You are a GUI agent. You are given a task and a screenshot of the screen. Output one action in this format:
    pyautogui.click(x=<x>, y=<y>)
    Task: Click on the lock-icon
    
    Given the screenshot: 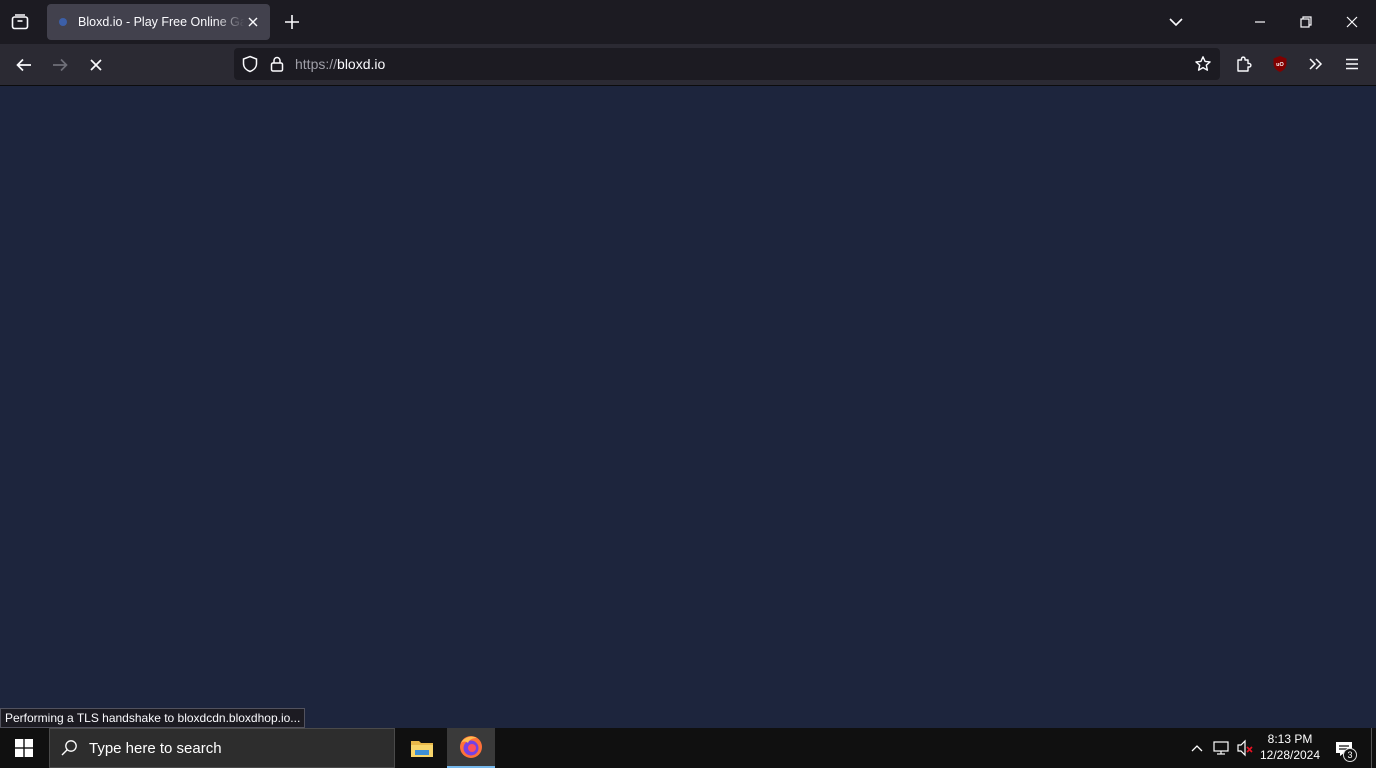 What is the action you would take?
    pyautogui.click(x=277, y=64)
    